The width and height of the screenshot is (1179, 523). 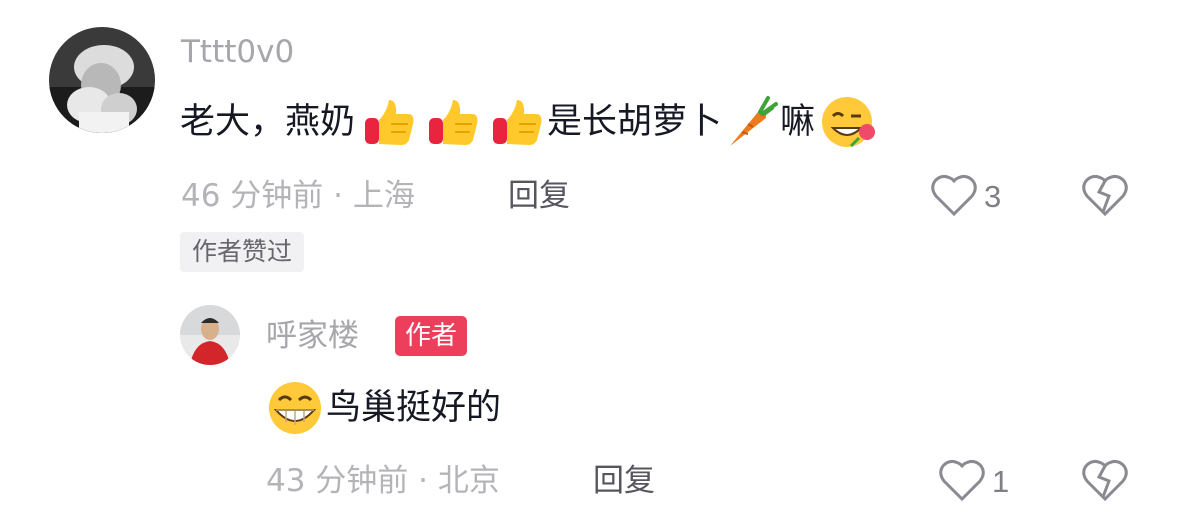 What do you see at coordinates (210, 335) in the screenshot?
I see `reply-avatar` at bounding box center [210, 335].